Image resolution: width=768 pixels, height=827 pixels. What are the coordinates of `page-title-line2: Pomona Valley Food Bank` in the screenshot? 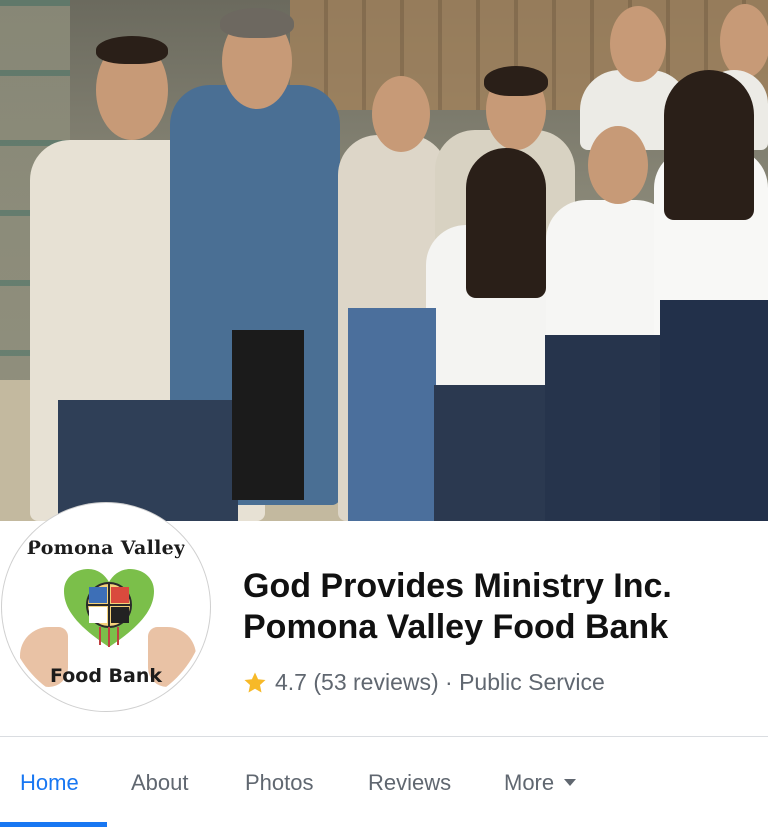 It's located at (456, 627).